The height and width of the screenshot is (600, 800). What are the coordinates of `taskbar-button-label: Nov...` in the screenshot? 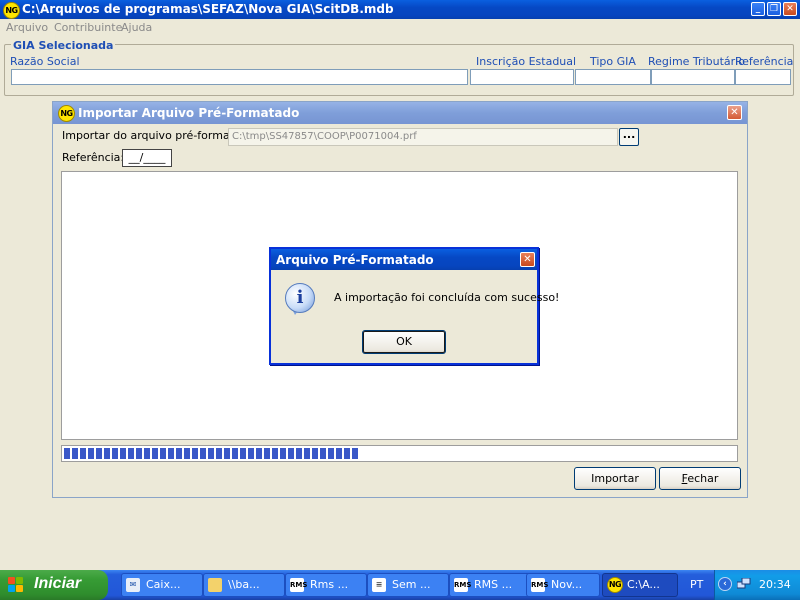 It's located at (567, 584).